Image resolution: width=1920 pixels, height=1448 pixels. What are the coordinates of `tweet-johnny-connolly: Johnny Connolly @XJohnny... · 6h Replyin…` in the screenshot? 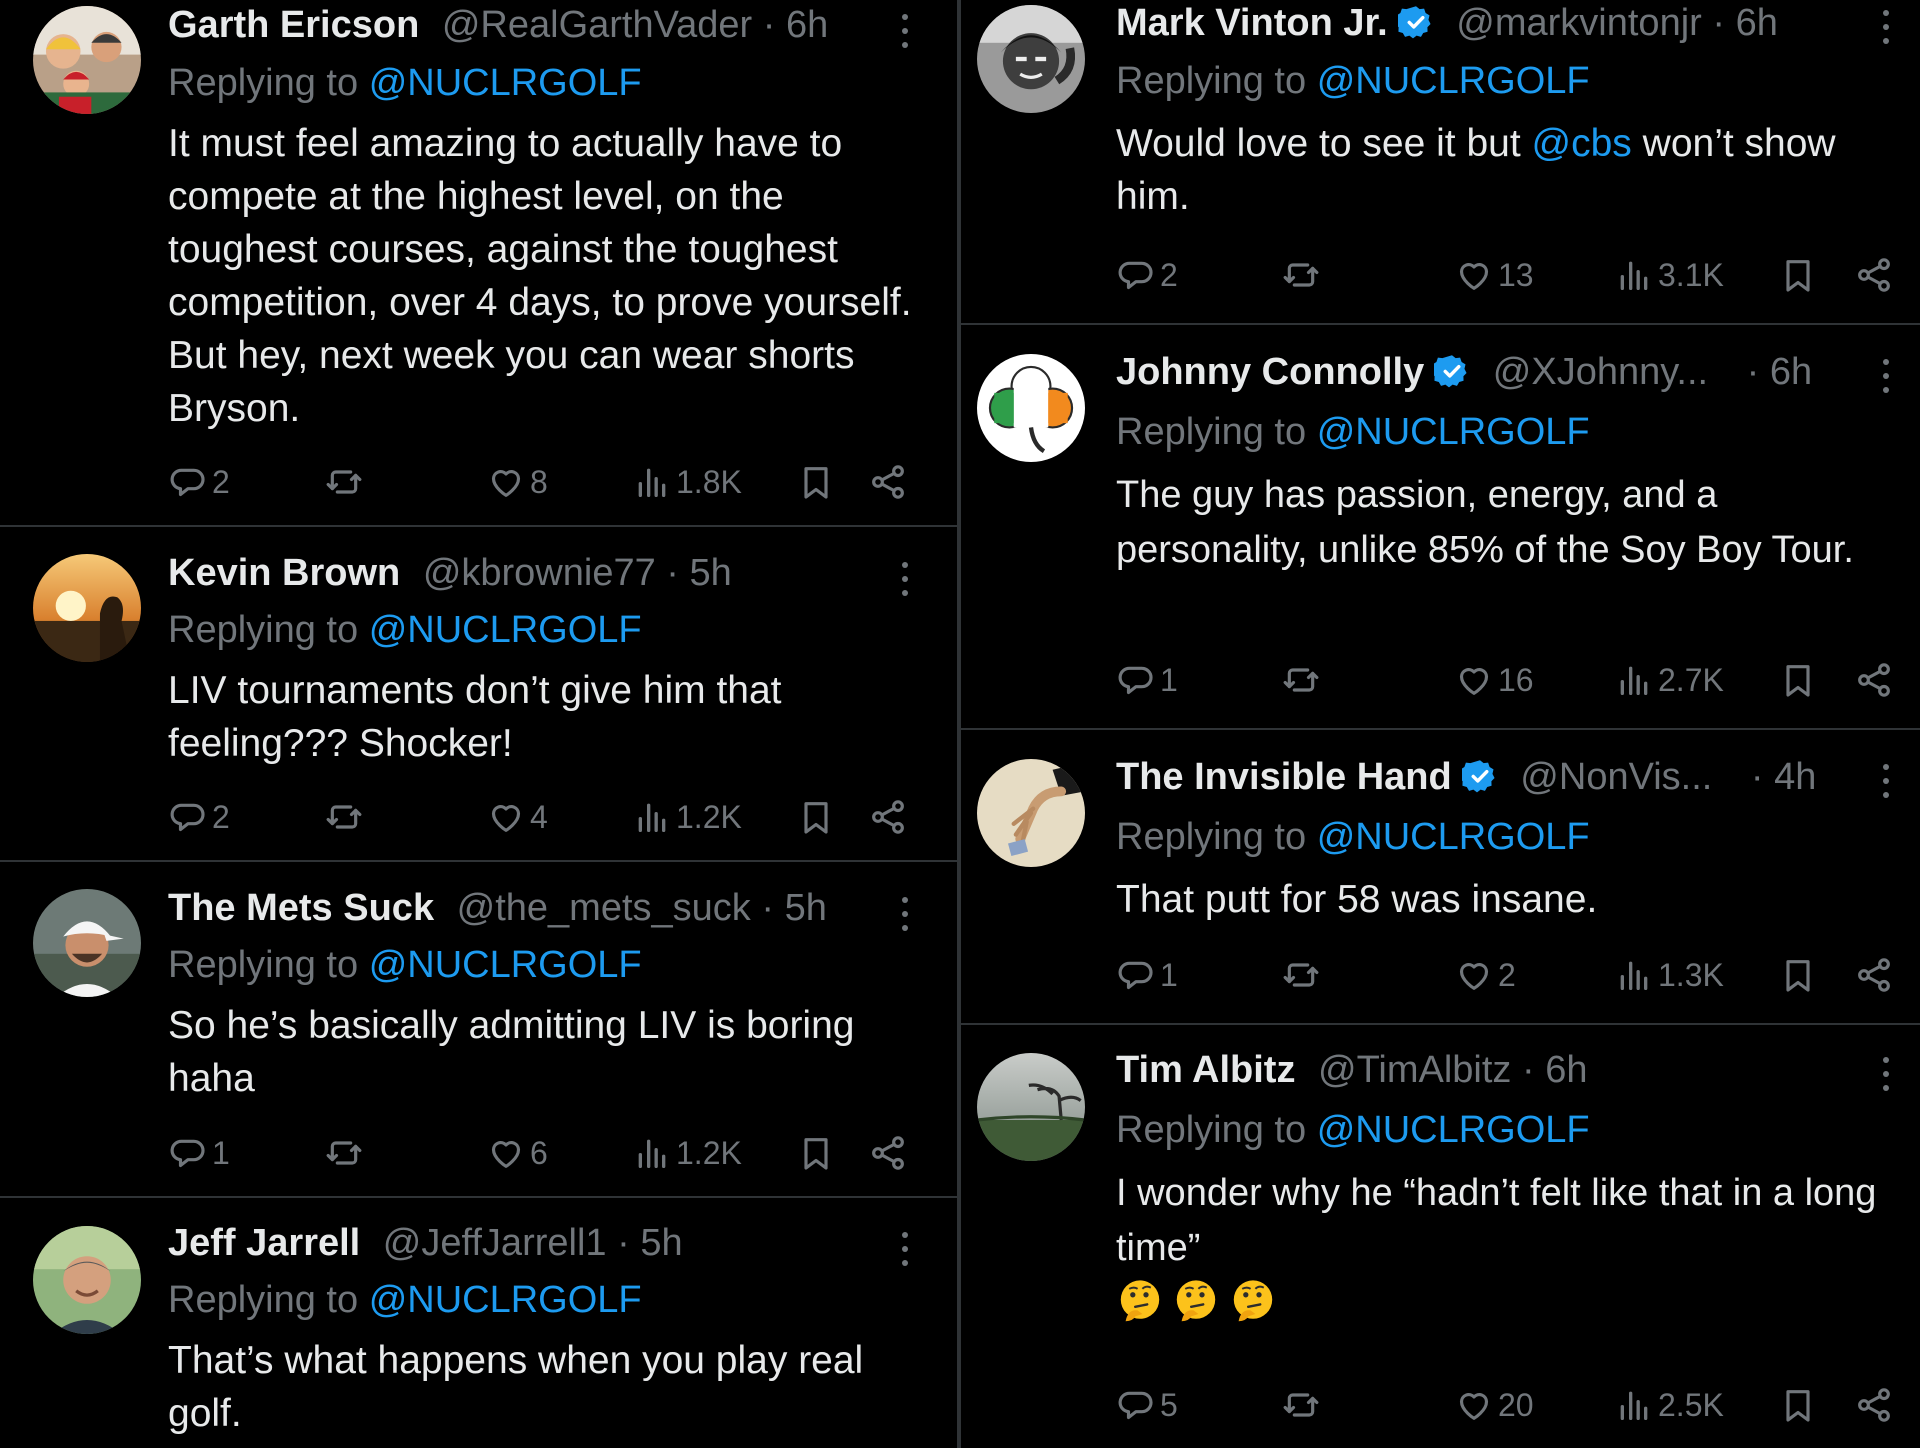 It's located at (1440, 527).